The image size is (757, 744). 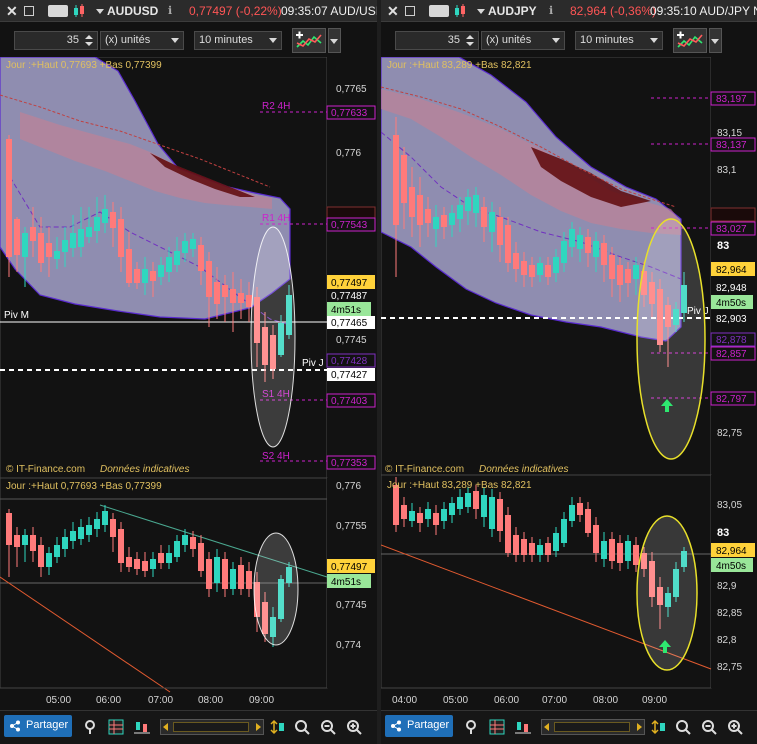 What do you see at coordinates (348, 153) in the screenshot?
I see `svg-text: 0,776` at bounding box center [348, 153].